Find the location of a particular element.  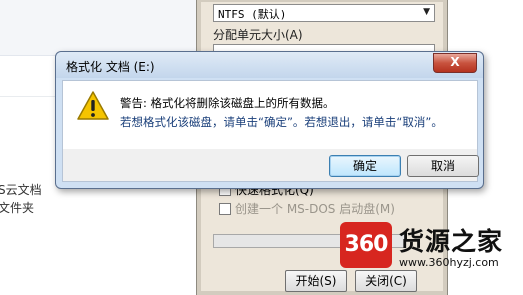

close-icon: X is located at coordinates (455, 63).